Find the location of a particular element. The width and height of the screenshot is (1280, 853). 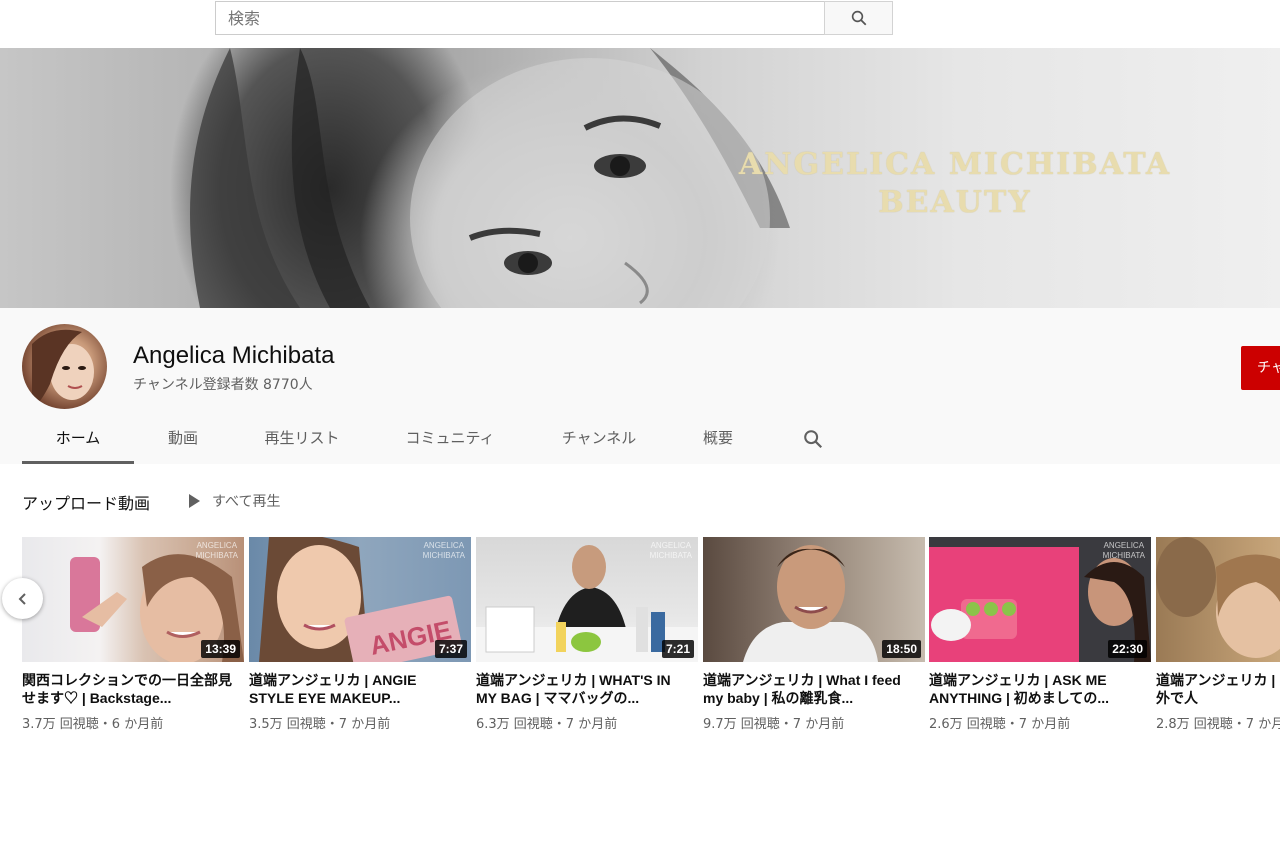

chevron-left-icon is located at coordinates (22, 598).